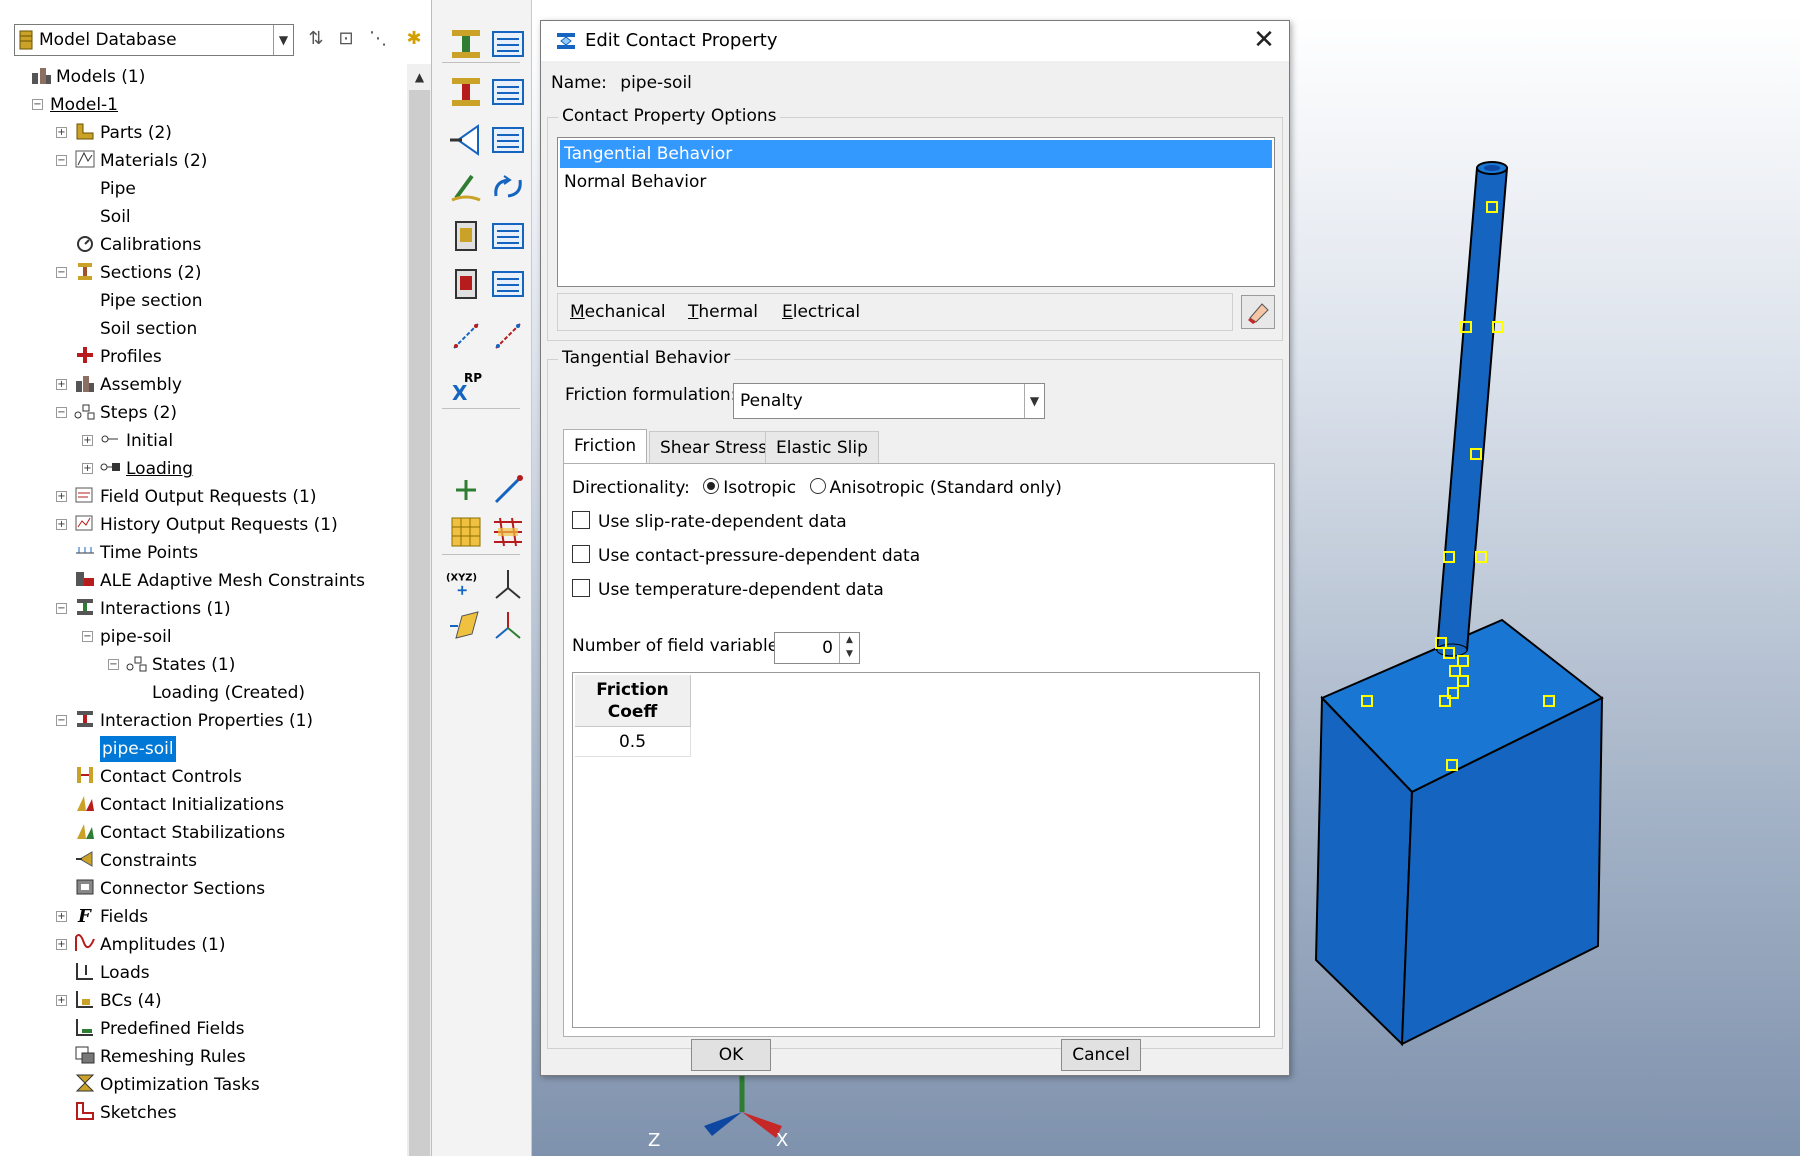 This screenshot has height=1156, width=1800. What do you see at coordinates (508, 188) in the screenshot?
I see `connector-icon` at bounding box center [508, 188].